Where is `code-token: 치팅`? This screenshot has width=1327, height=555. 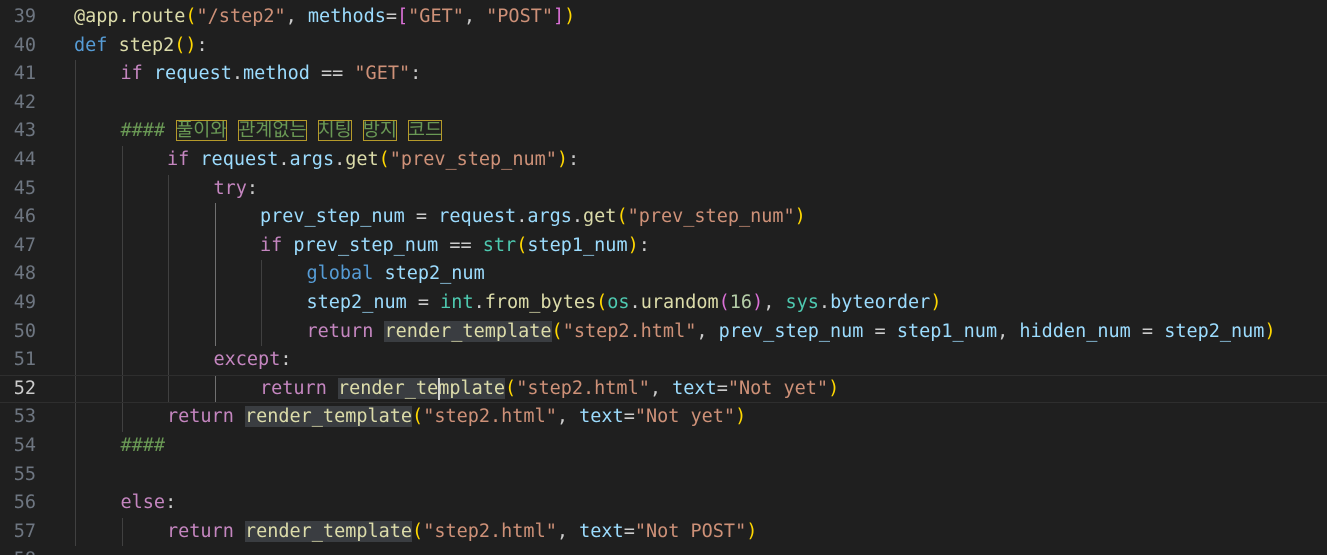 code-token: 치팅 is located at coordinates (334, 131).